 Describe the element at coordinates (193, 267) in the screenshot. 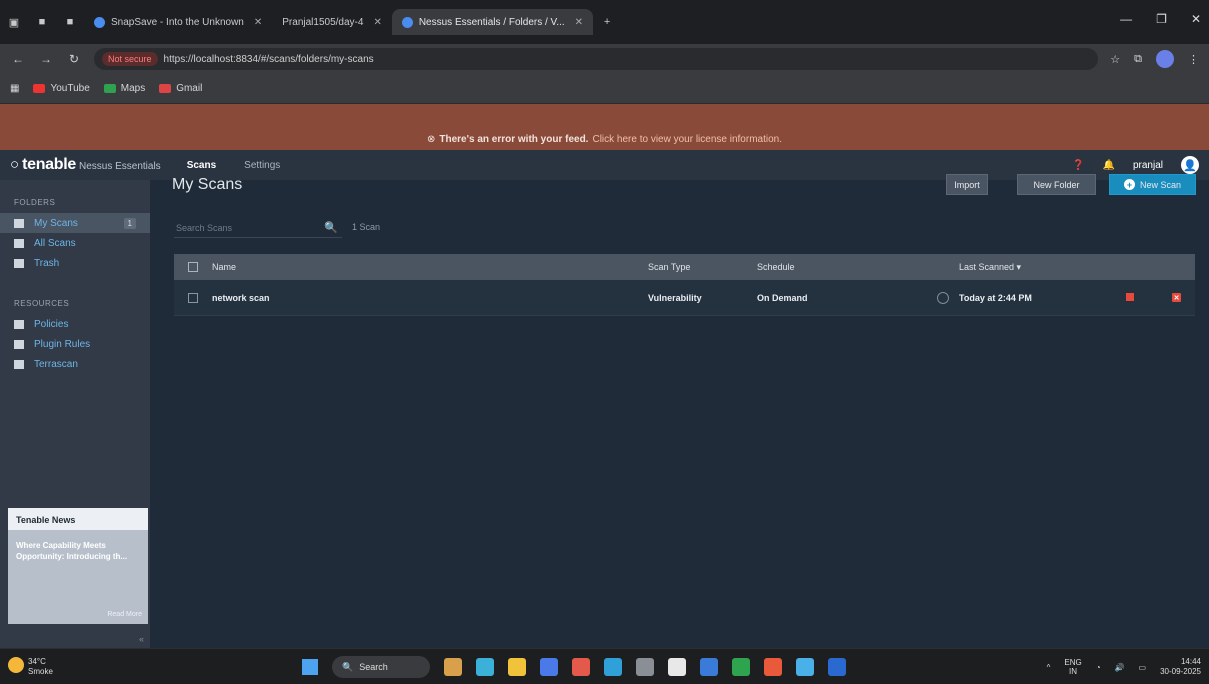

I see `select-all-checkbox` at that location.